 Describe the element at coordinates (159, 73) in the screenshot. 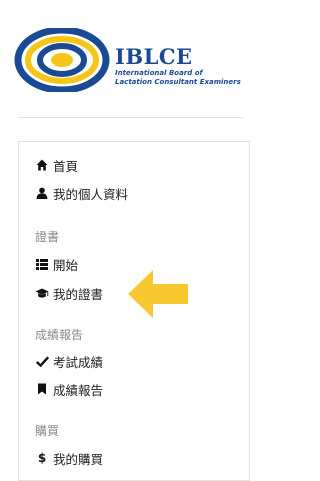

I see `brand-subtitle-line1: International Board of` at that location.